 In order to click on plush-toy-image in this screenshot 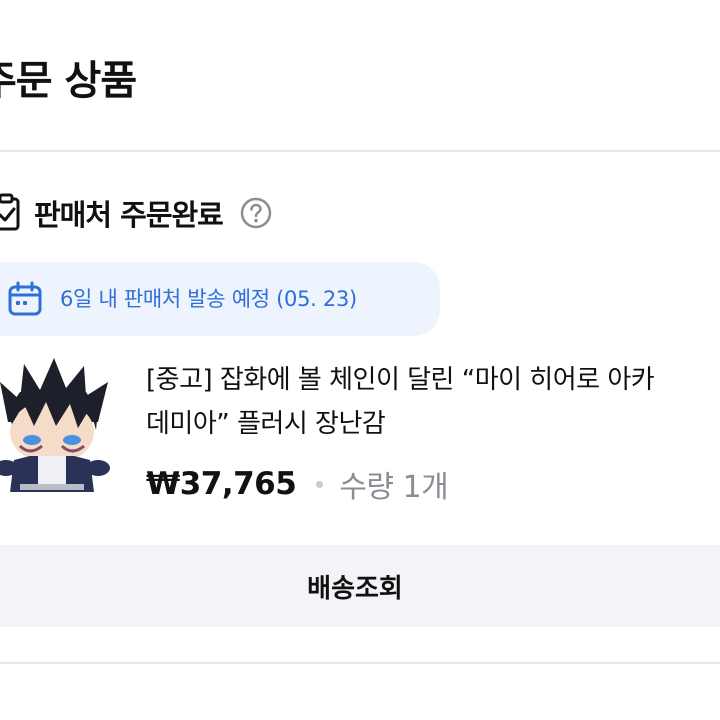, I will do `click(59, 422)`.